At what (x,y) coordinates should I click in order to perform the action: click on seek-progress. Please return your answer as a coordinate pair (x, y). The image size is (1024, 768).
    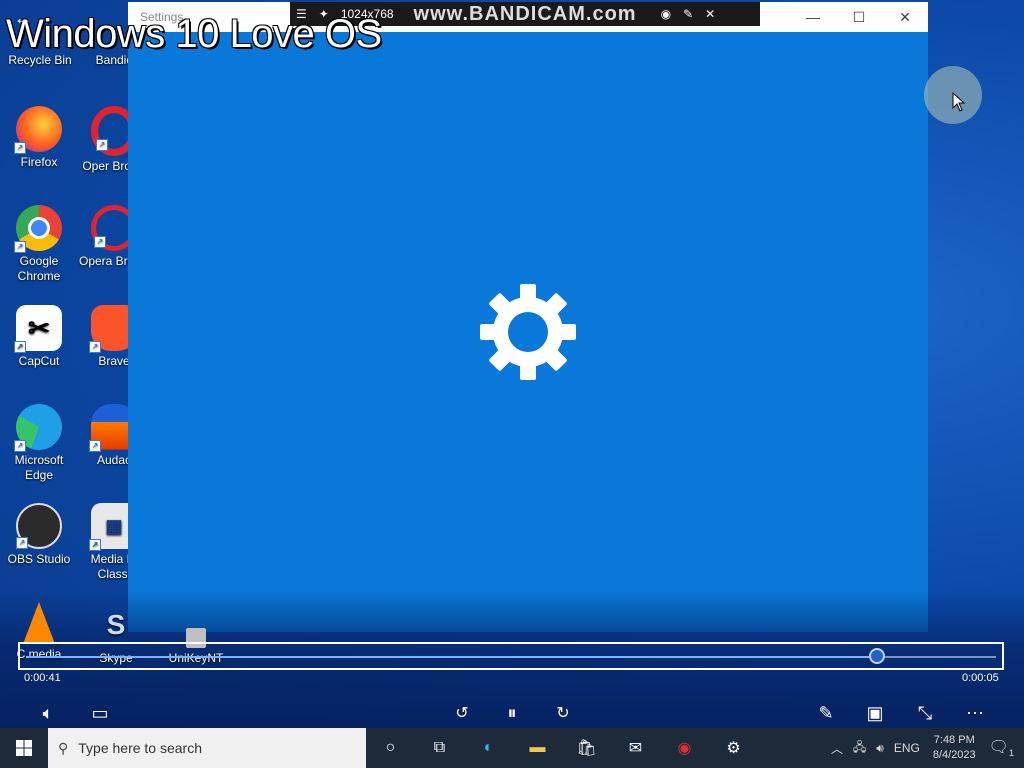
    Looking at the image, I should click on (452, 657).